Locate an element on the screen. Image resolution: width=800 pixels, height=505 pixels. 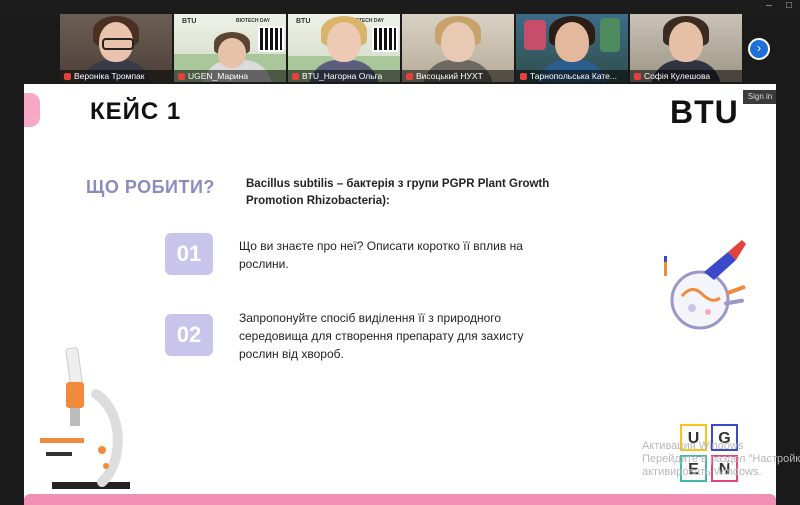
participant-name: BTU_Нагорна Ольга is located at coordinates (342, 76).